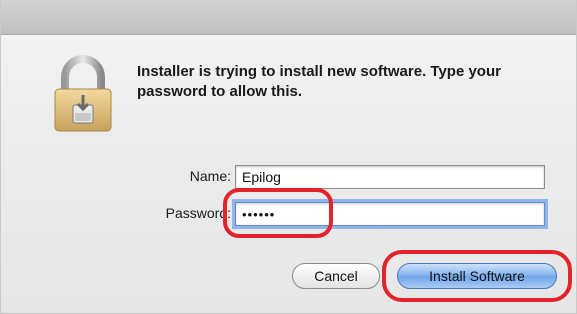  What do you see at coordinates (390, 177) in the screenshot?
I see `name-field: Epilog` at bounding box center [390, 177].